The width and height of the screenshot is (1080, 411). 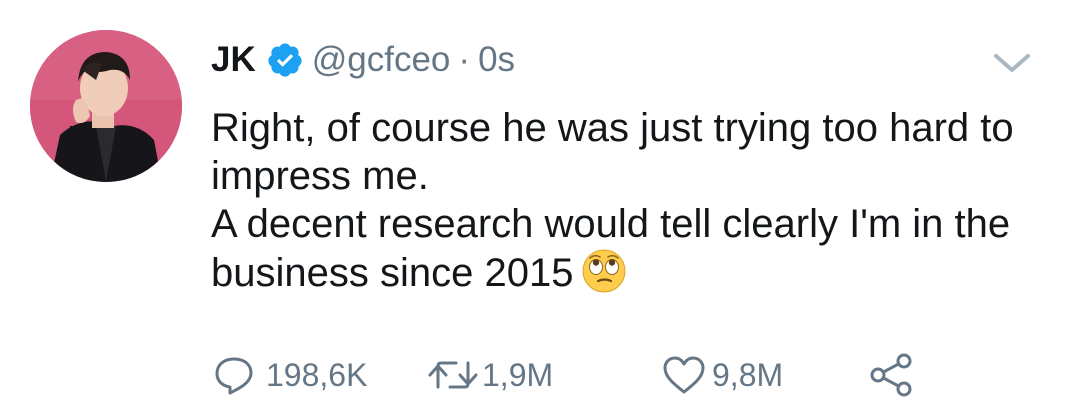 I want to click on author-handle: @gcfceo, so click(x=381, y=60).